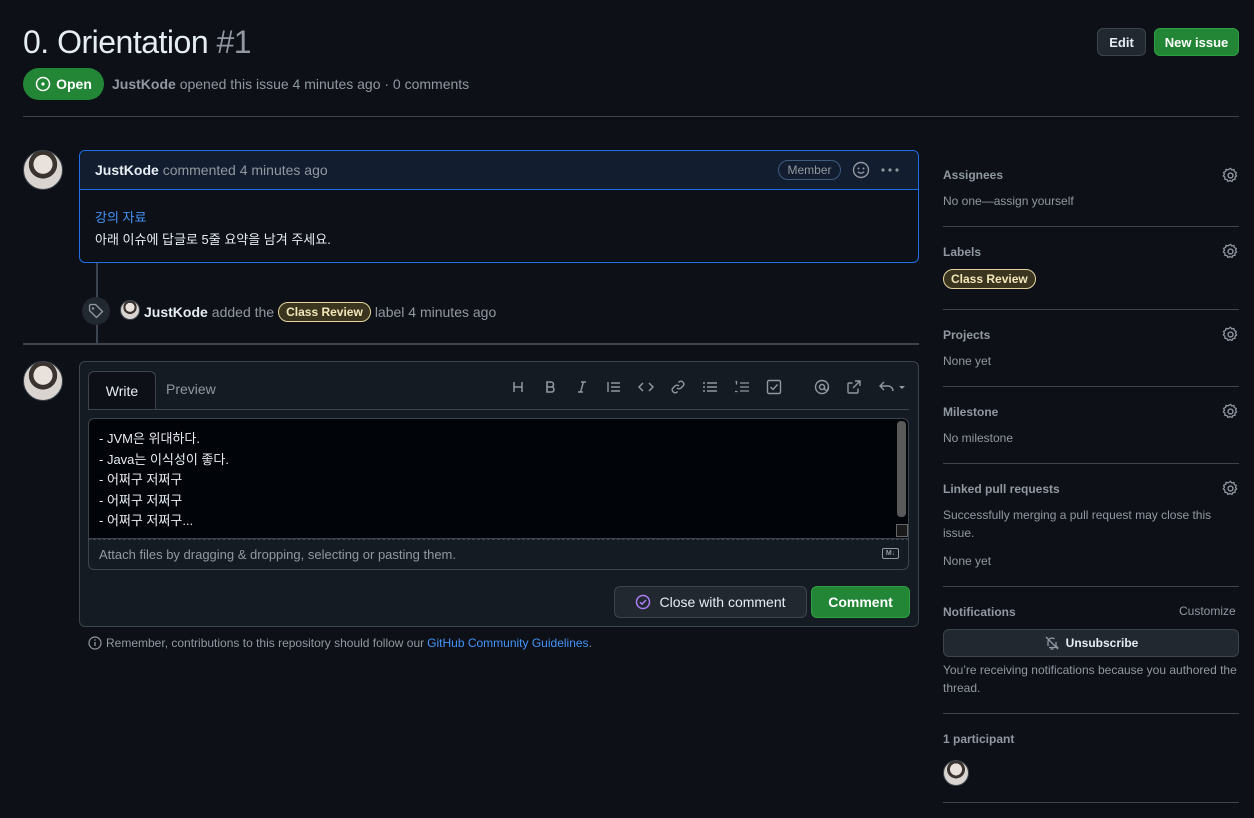 The height and width of the screenshot is (818, 1254). I want to click on mention-icon, so click(822, 387).